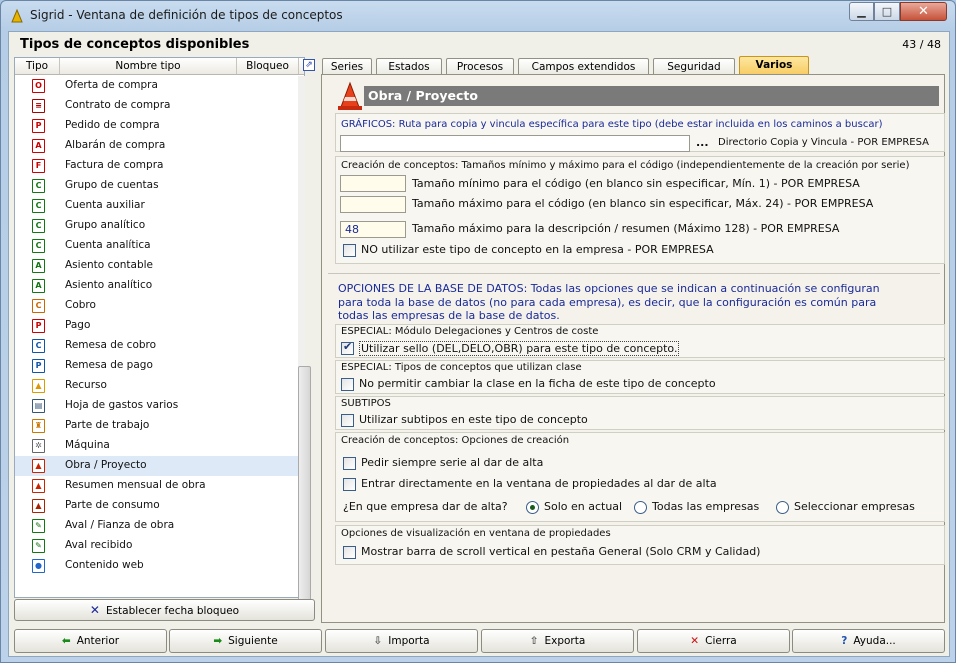 Image resolution: width=956 pixels, height=663 pixels. Describe the element at coordinates (114, 165) in the screenshot. I see `list-item-label: Factura de compra` at that location.